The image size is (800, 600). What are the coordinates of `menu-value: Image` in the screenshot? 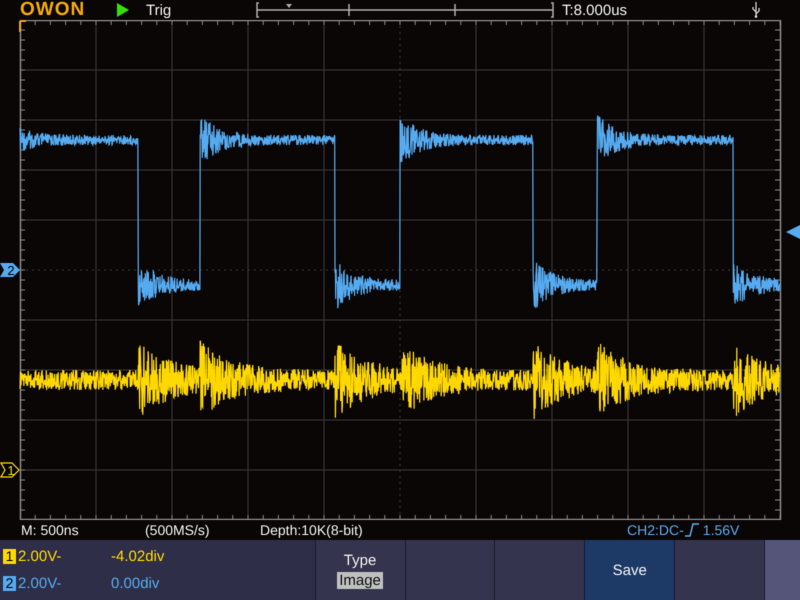 It's located at (360, 580).